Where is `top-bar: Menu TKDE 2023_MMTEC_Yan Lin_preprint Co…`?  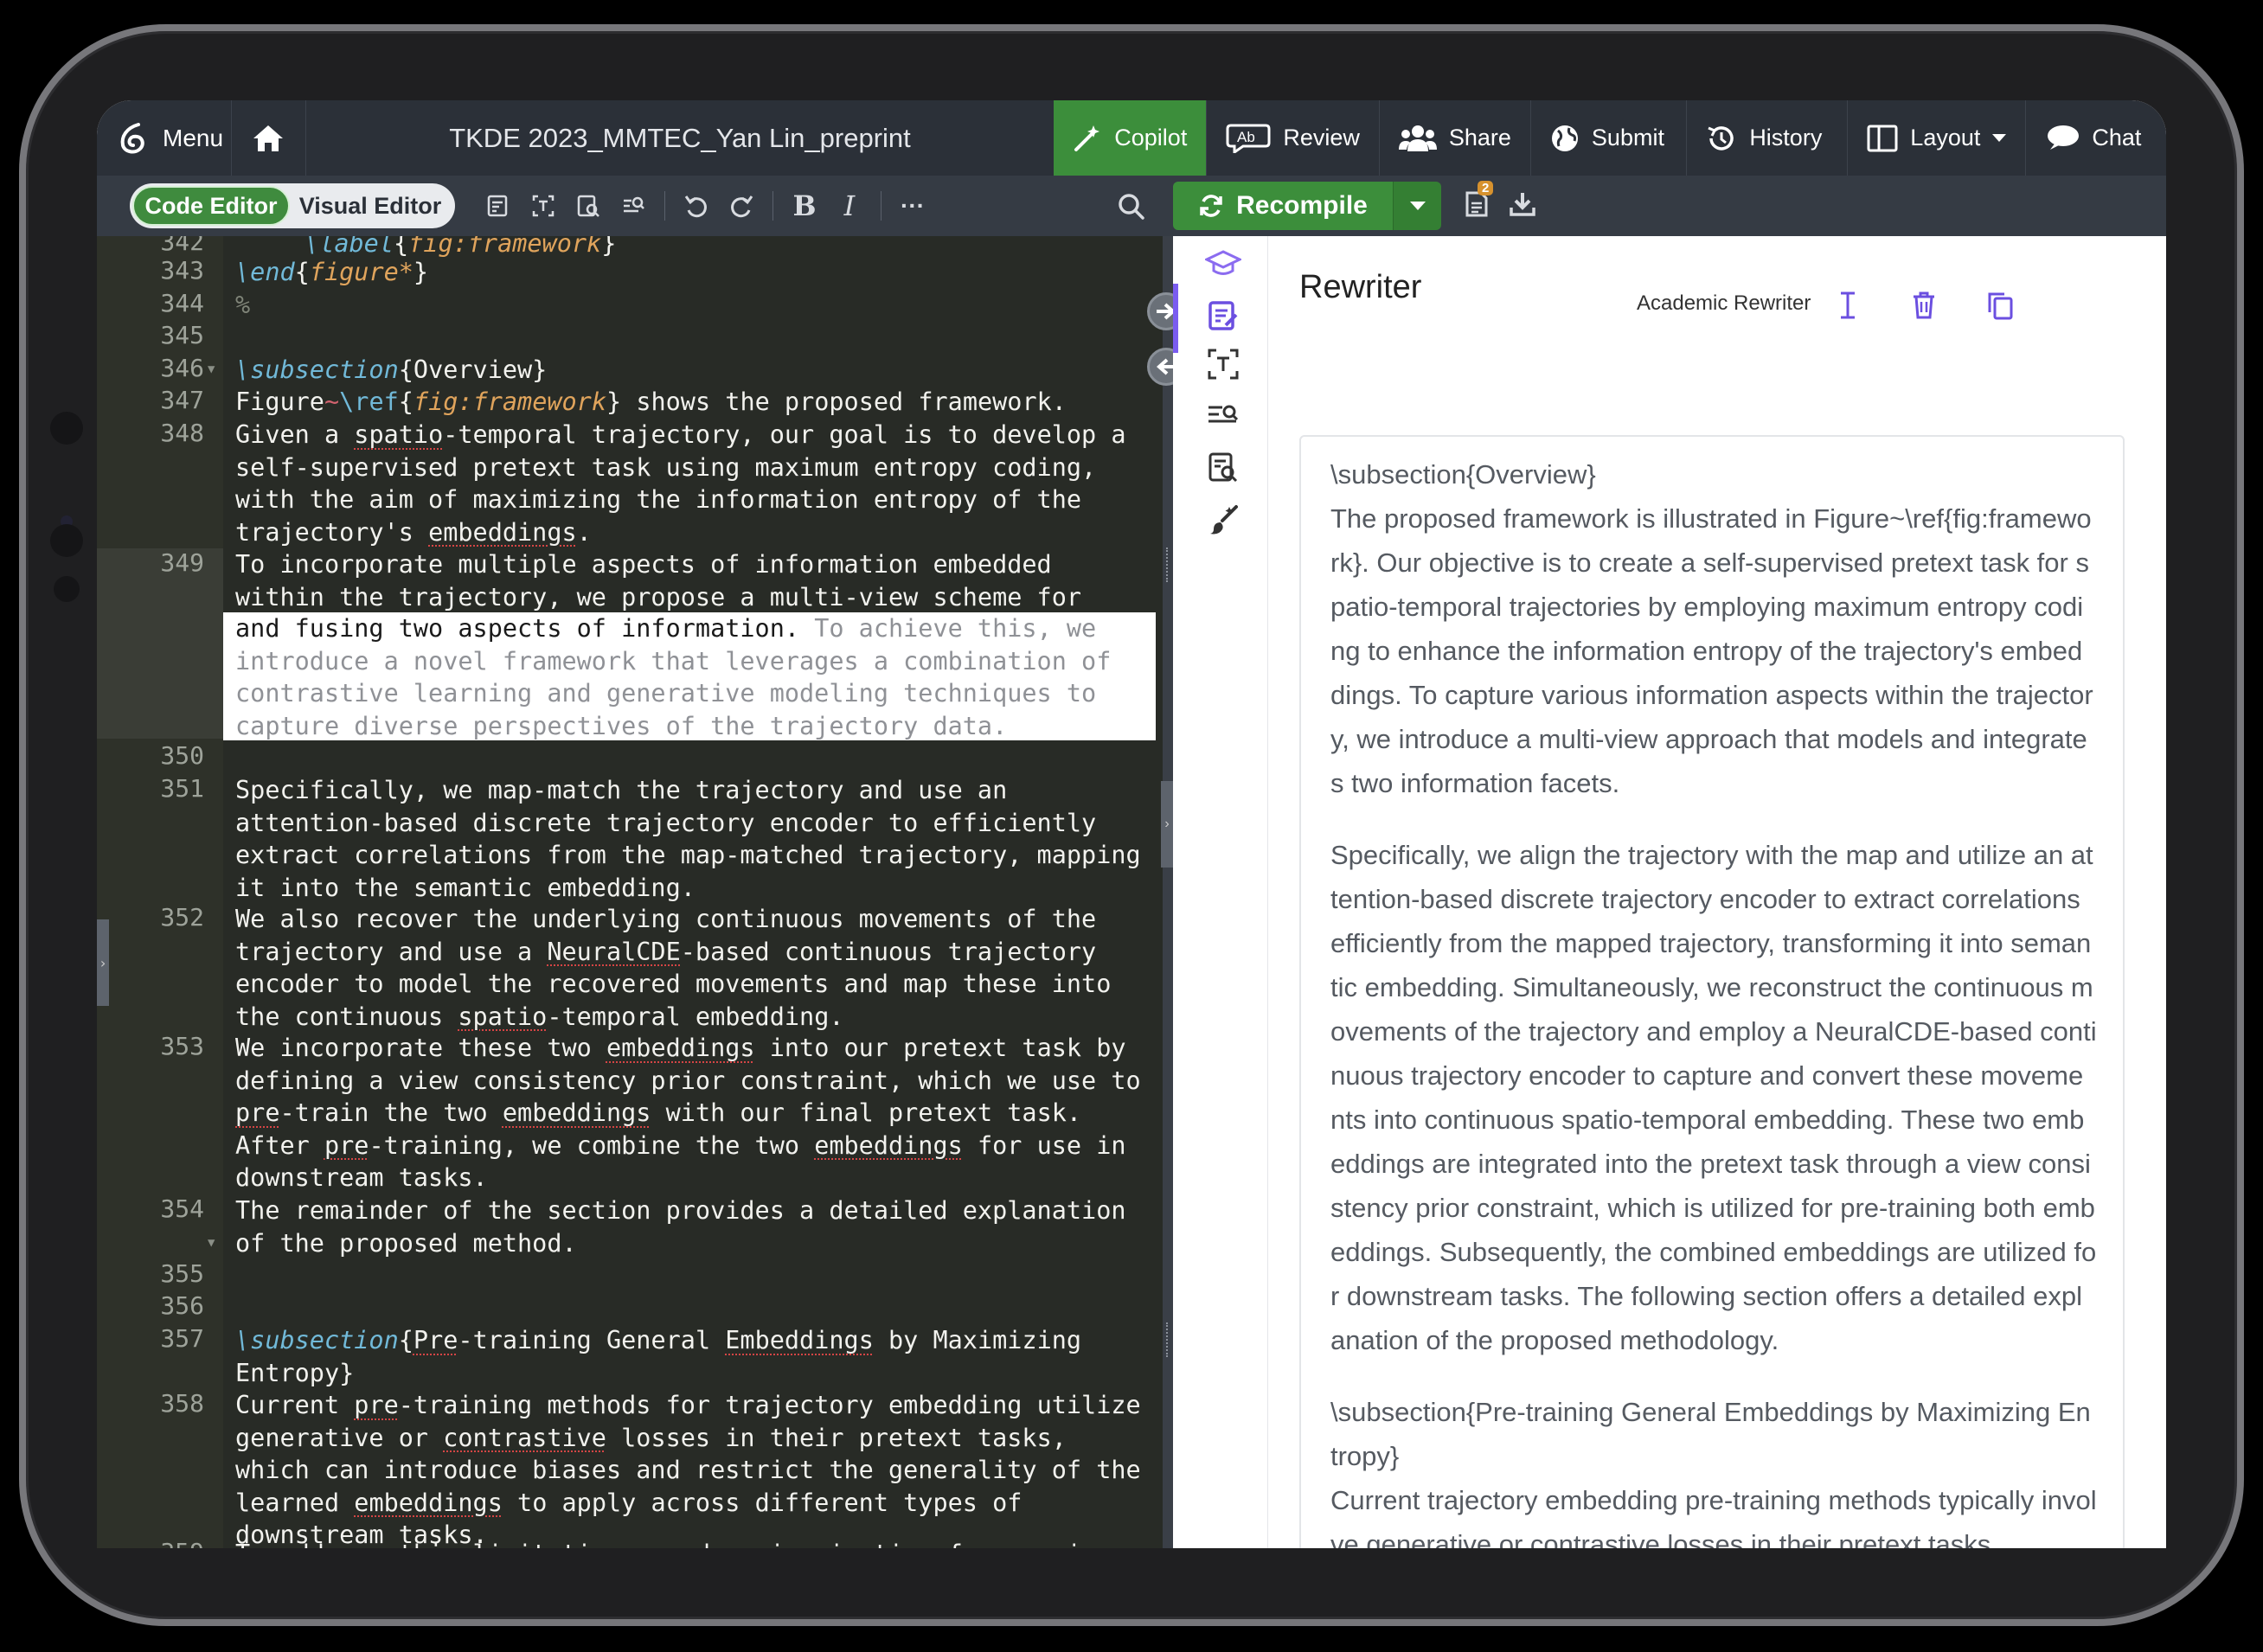
top-bar: Menu TKDE 2023_MMTEC_Yan Lin_preprint Co… is located at coordinates (1131, 138).